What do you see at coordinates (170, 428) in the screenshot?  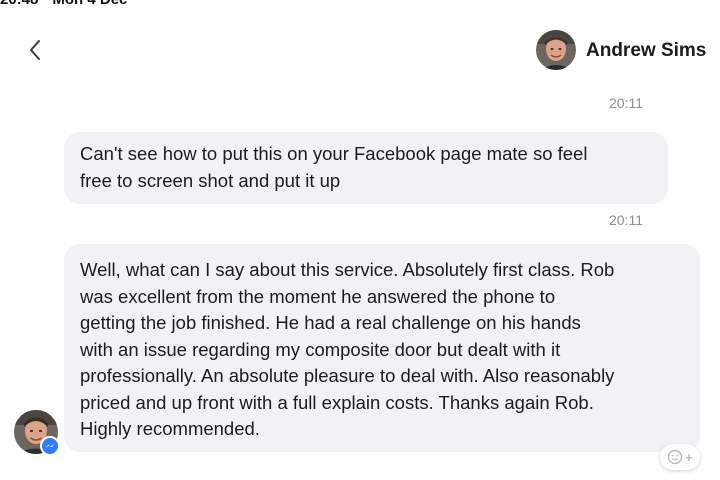 I see `message-line: Highly recommended.` at bounding box center [170, 428].